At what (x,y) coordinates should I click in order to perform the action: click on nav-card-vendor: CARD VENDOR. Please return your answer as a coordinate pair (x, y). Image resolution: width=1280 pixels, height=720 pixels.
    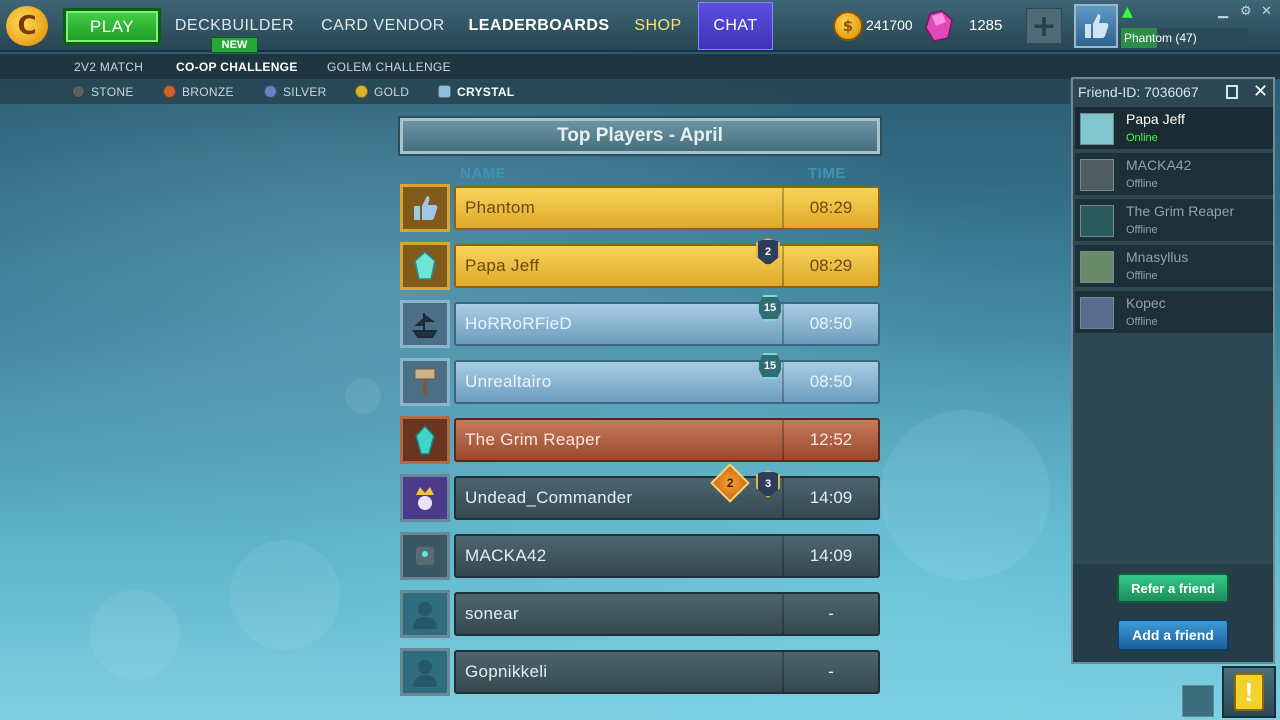
    Looking at the image, I should click on (383, 26).